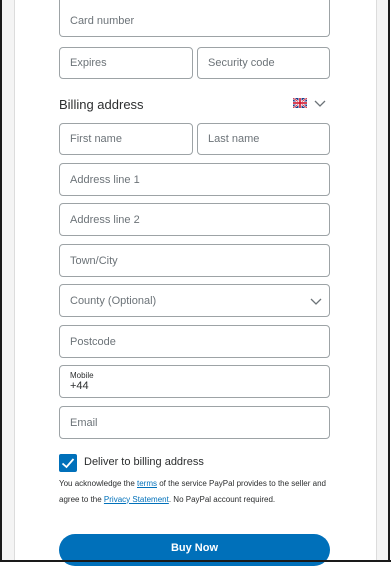 The image size is (391, 566). Describe the element at coordinates (194, 18) in the screenshot. I see `card-number-field: Card number` at that location.